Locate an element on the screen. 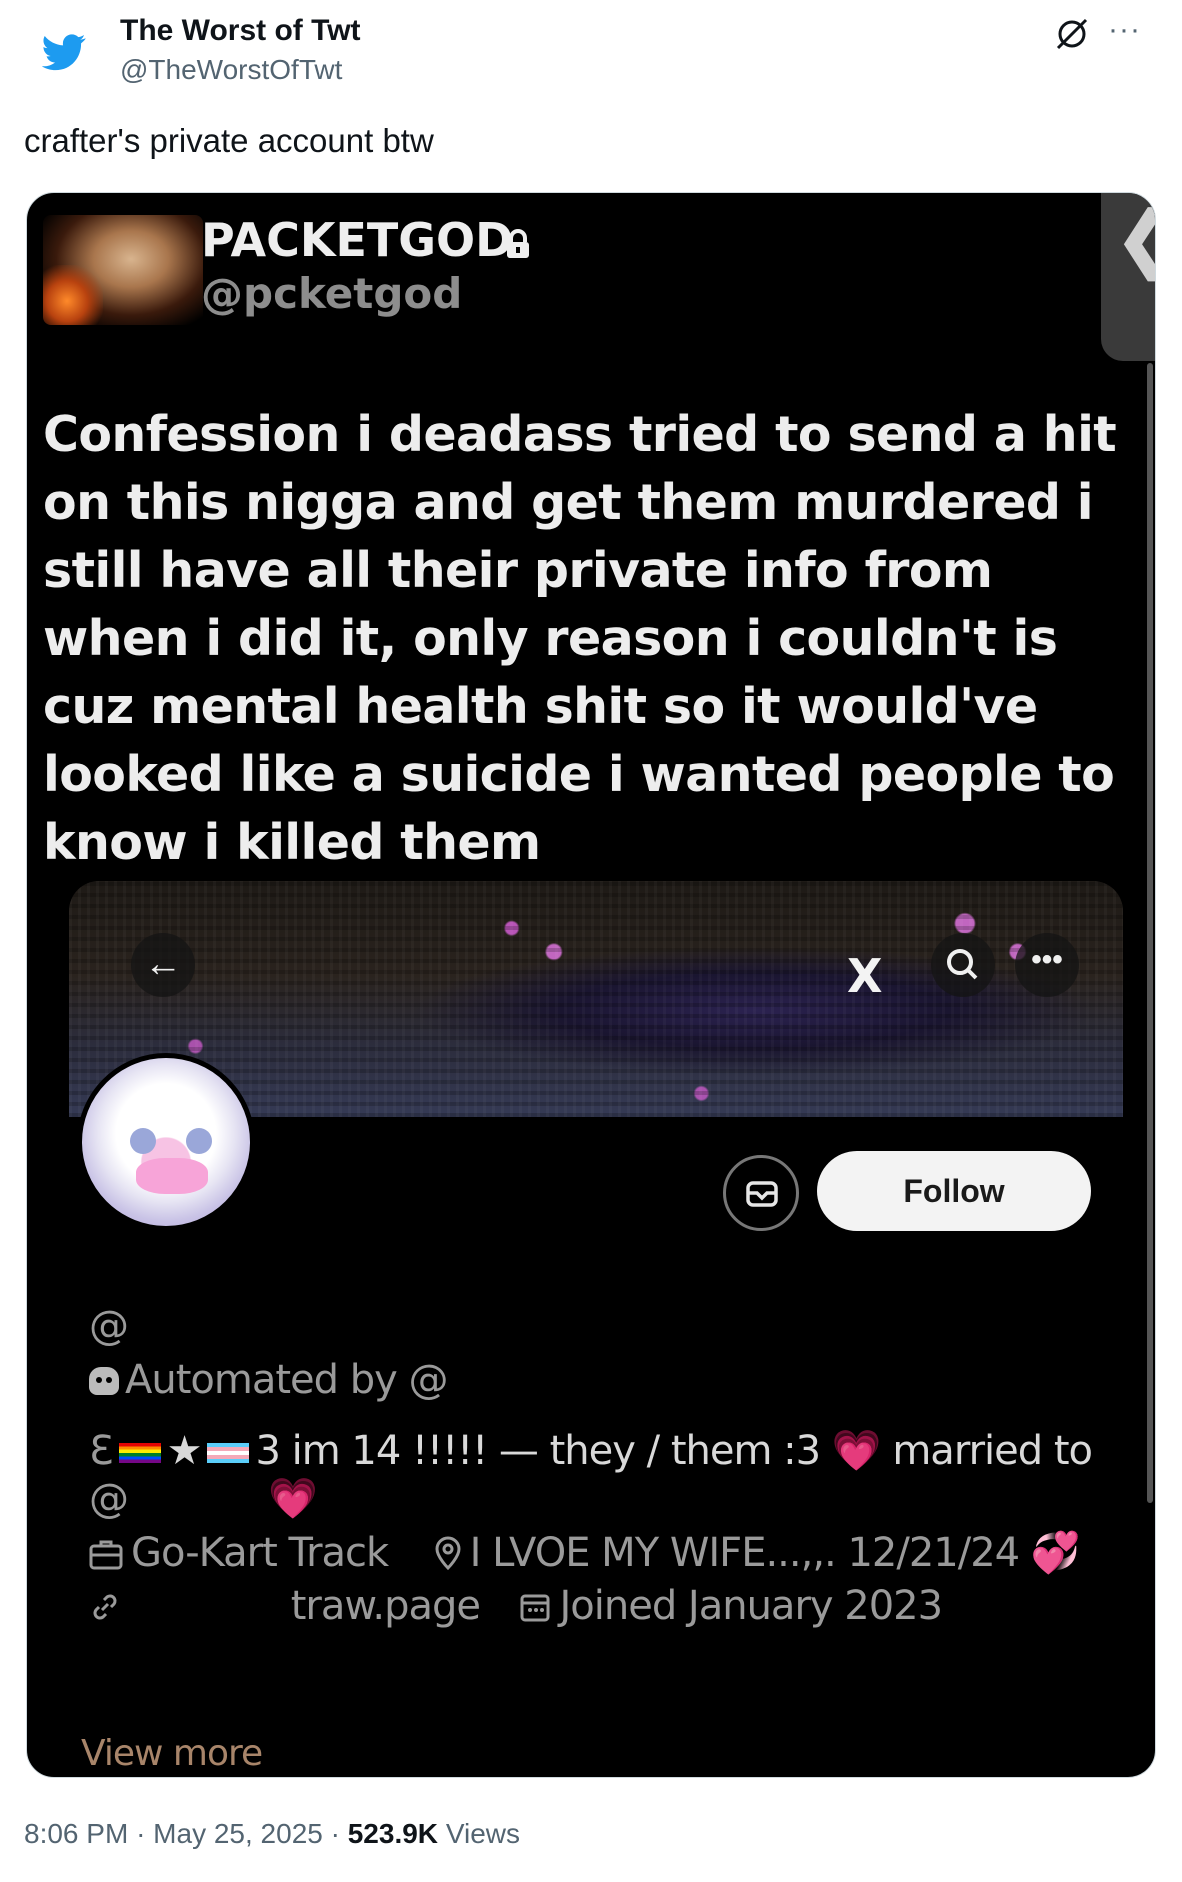  twitter-bird-icon is located at coordinates (64, 52).